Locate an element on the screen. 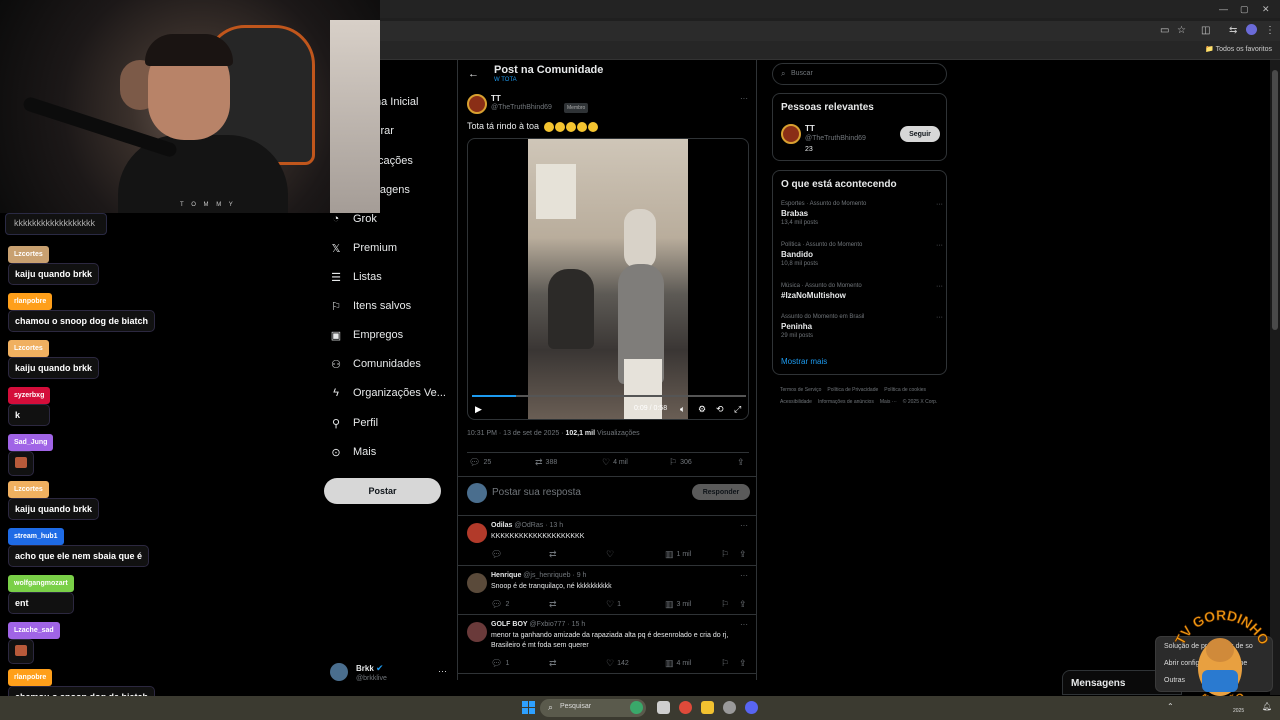  relevant-handle: @TheTruthBhind69 is located at coordinates (835, 138).